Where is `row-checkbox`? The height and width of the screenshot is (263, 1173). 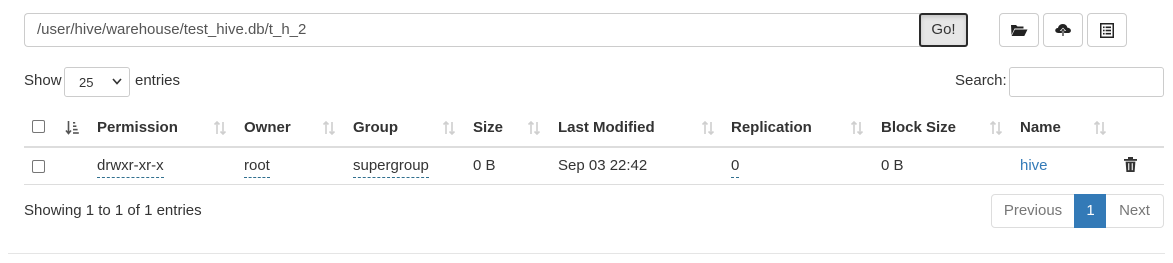
row-checkbox is located at coordinates (38, 166).